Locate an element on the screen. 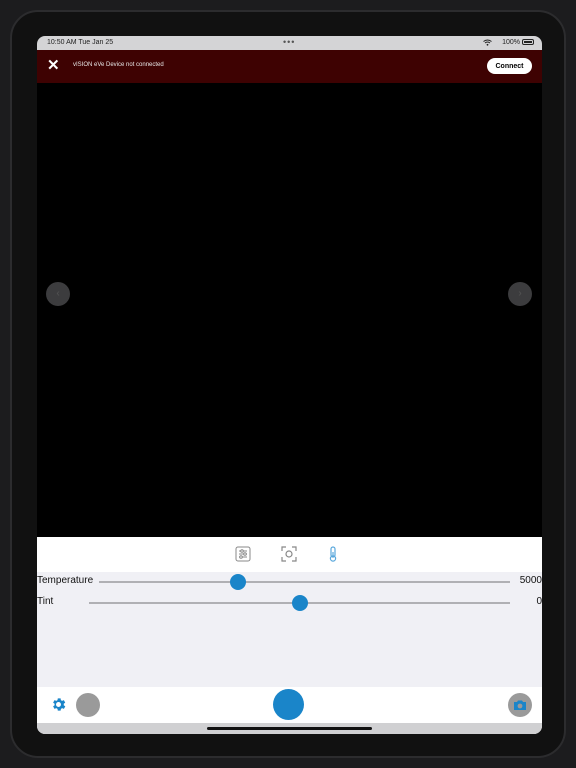 The height and width of the screenshot is (768, 576). camera-icon is located at coordinates (520, 705).